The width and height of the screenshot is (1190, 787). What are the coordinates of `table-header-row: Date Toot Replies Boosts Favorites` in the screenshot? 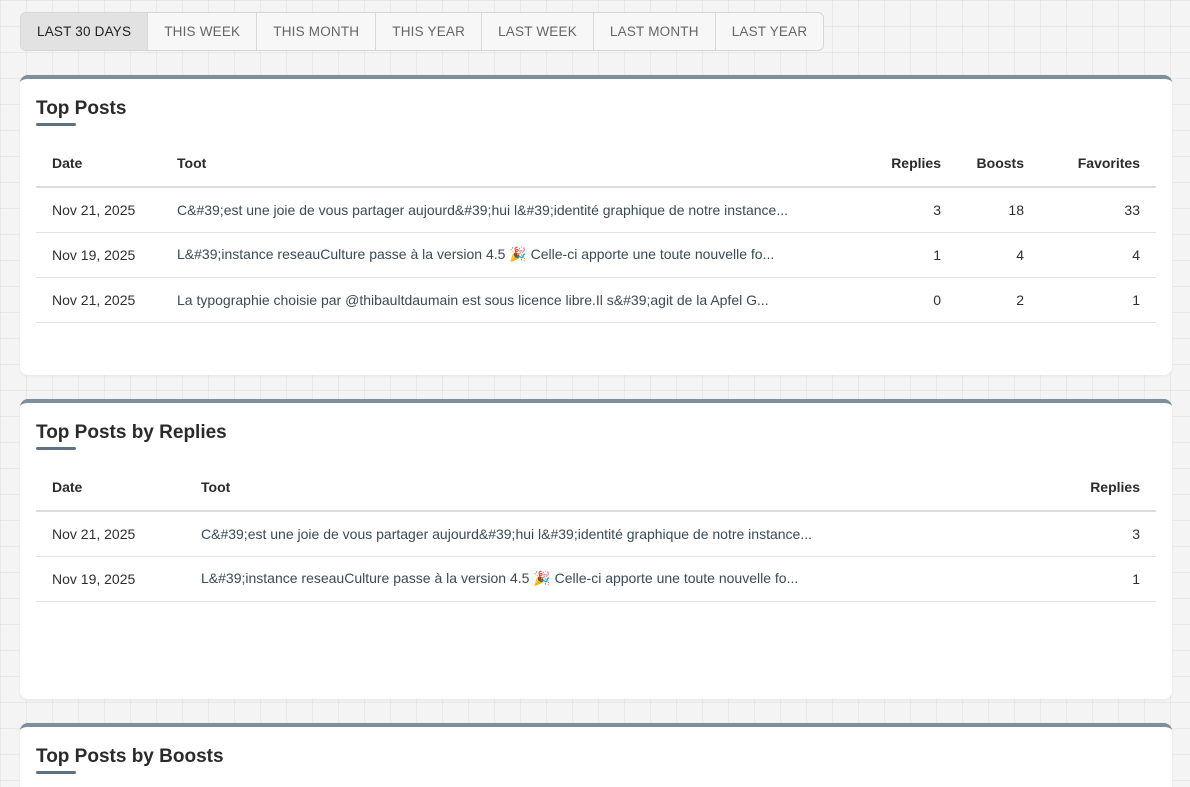 It's located at (596, 164).